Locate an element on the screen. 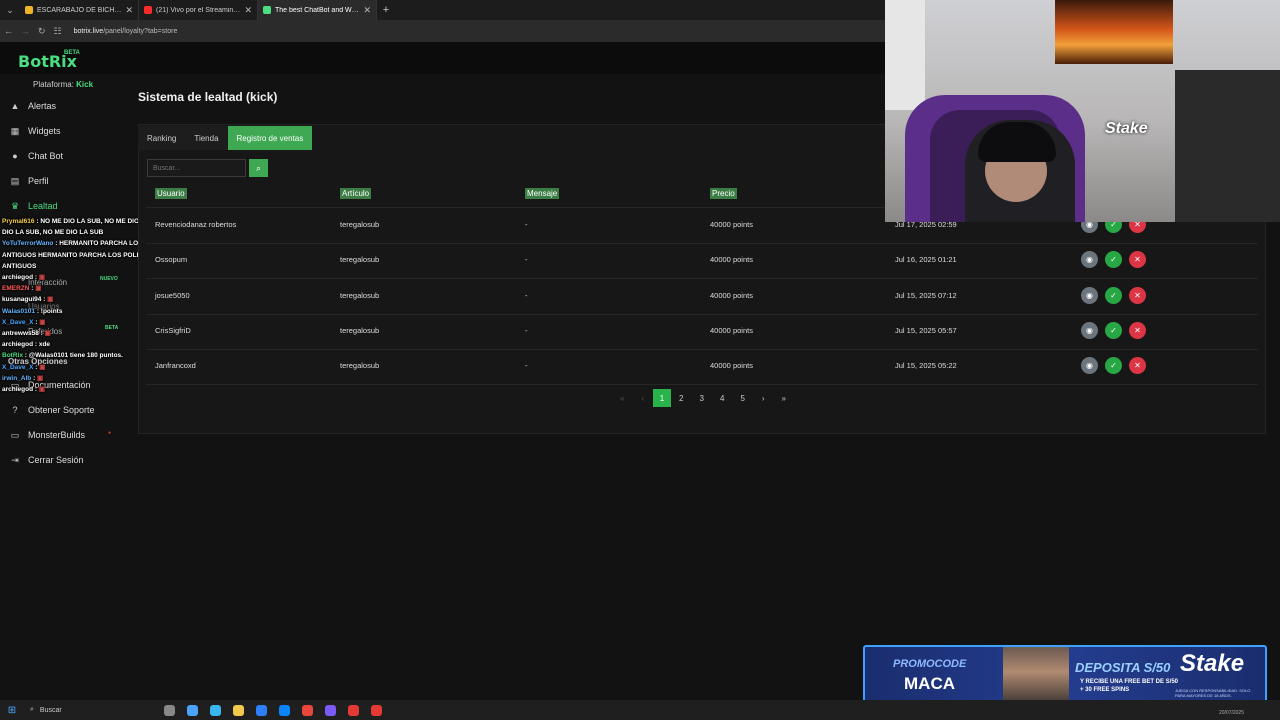 This screenshot has width=1280, height=720. tab-title: (21) Vivo por el Streaming - You is located at coordinates (198, 10).